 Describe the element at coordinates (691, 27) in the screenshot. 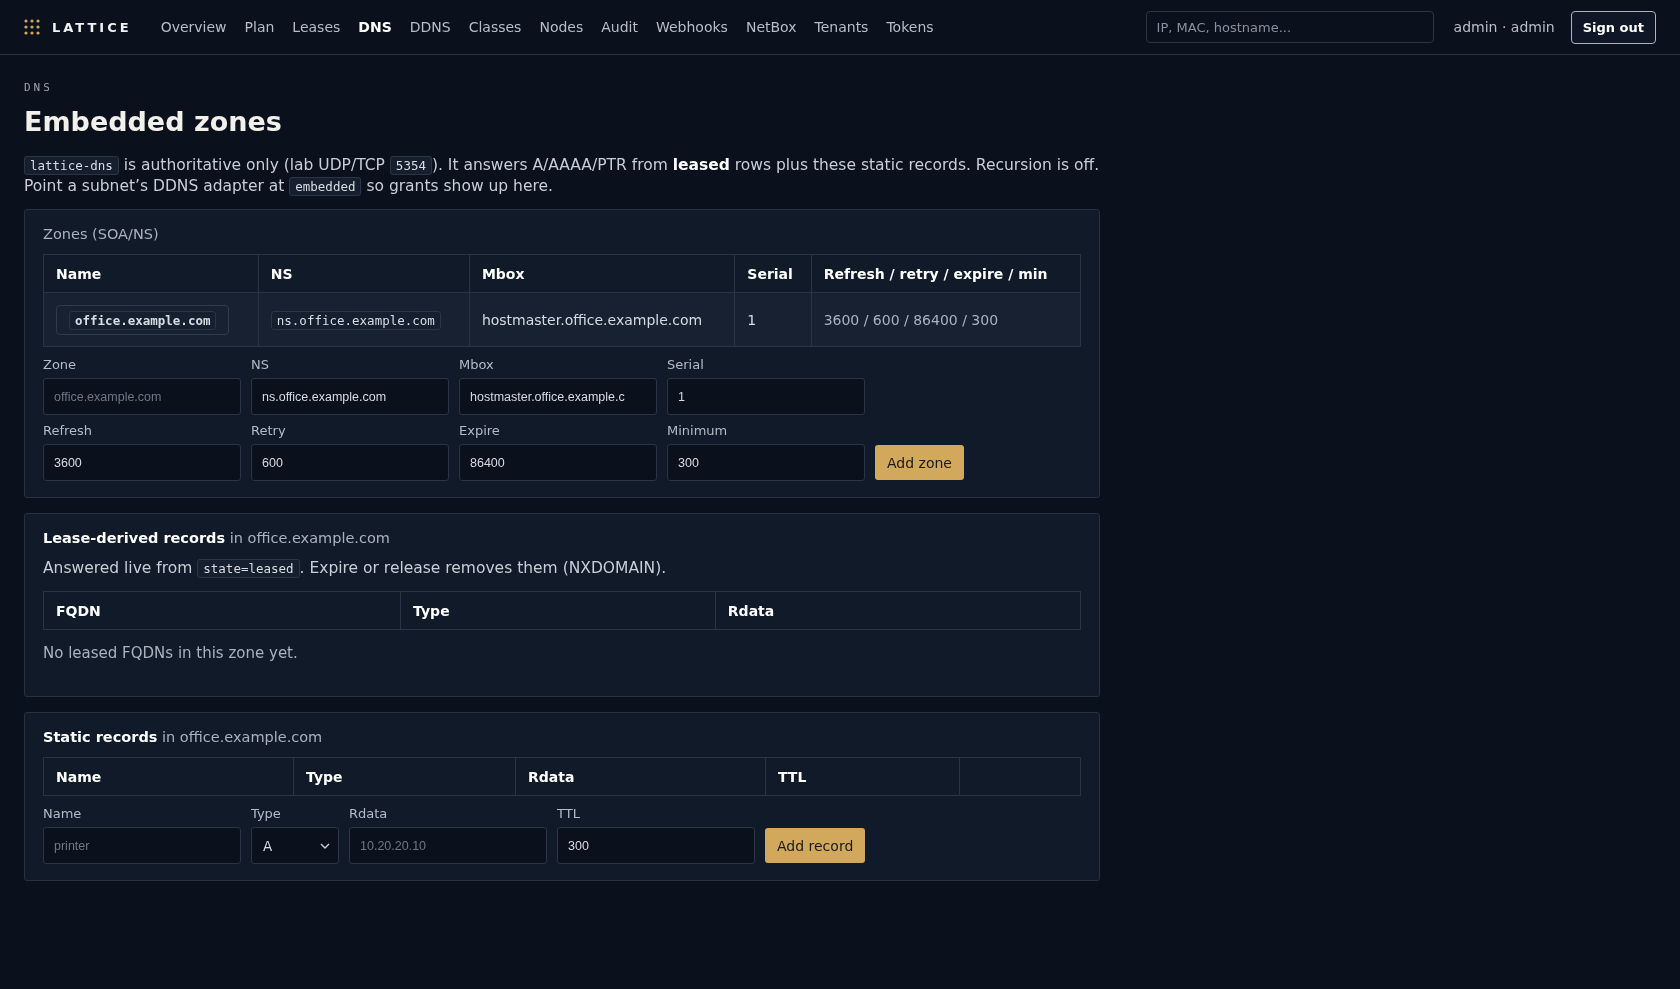

I see `nav-link: Webhooks` at that location.